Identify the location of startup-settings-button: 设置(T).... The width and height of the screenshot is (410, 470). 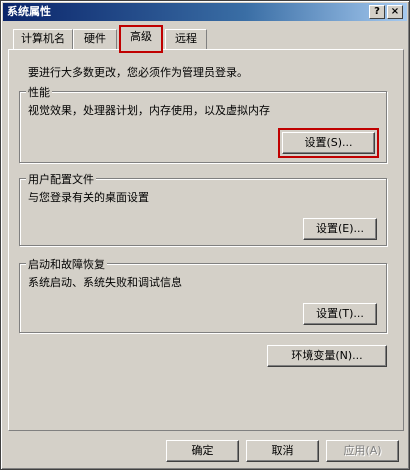
(340, 314).